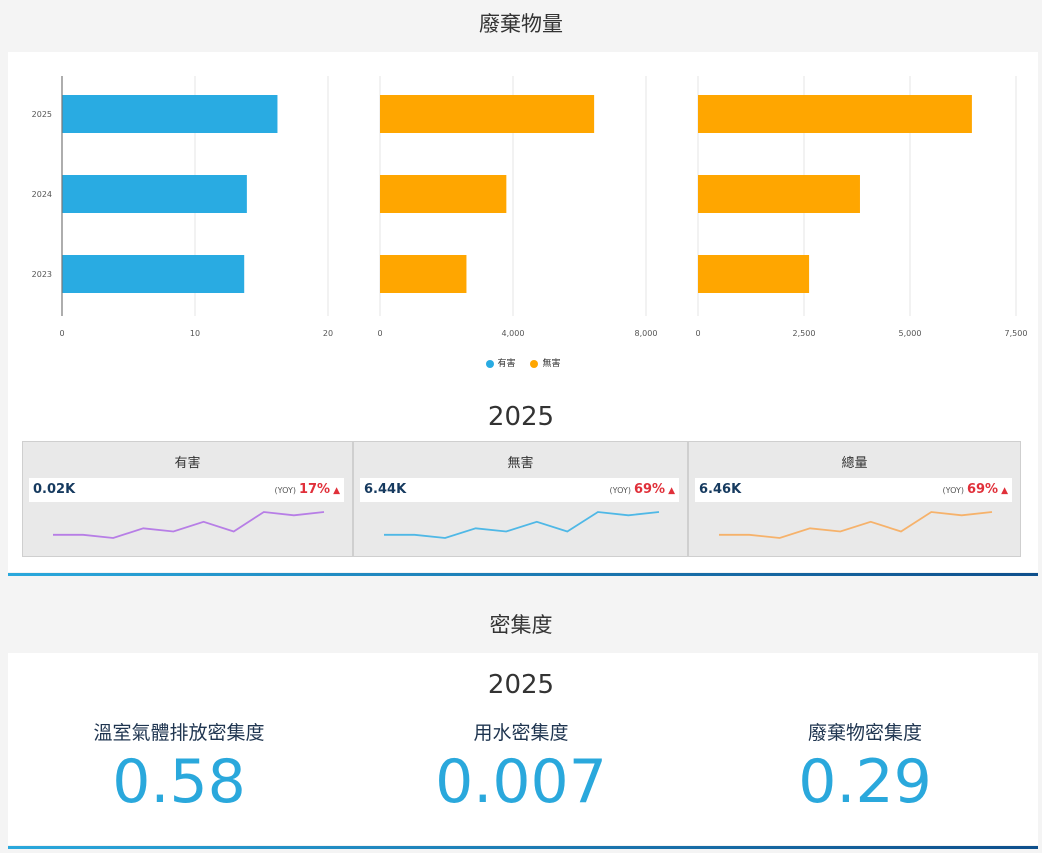  Describe the element at coordinates (42, 274) in the screenshot. I see `y-tick-label: 2023` at that location.